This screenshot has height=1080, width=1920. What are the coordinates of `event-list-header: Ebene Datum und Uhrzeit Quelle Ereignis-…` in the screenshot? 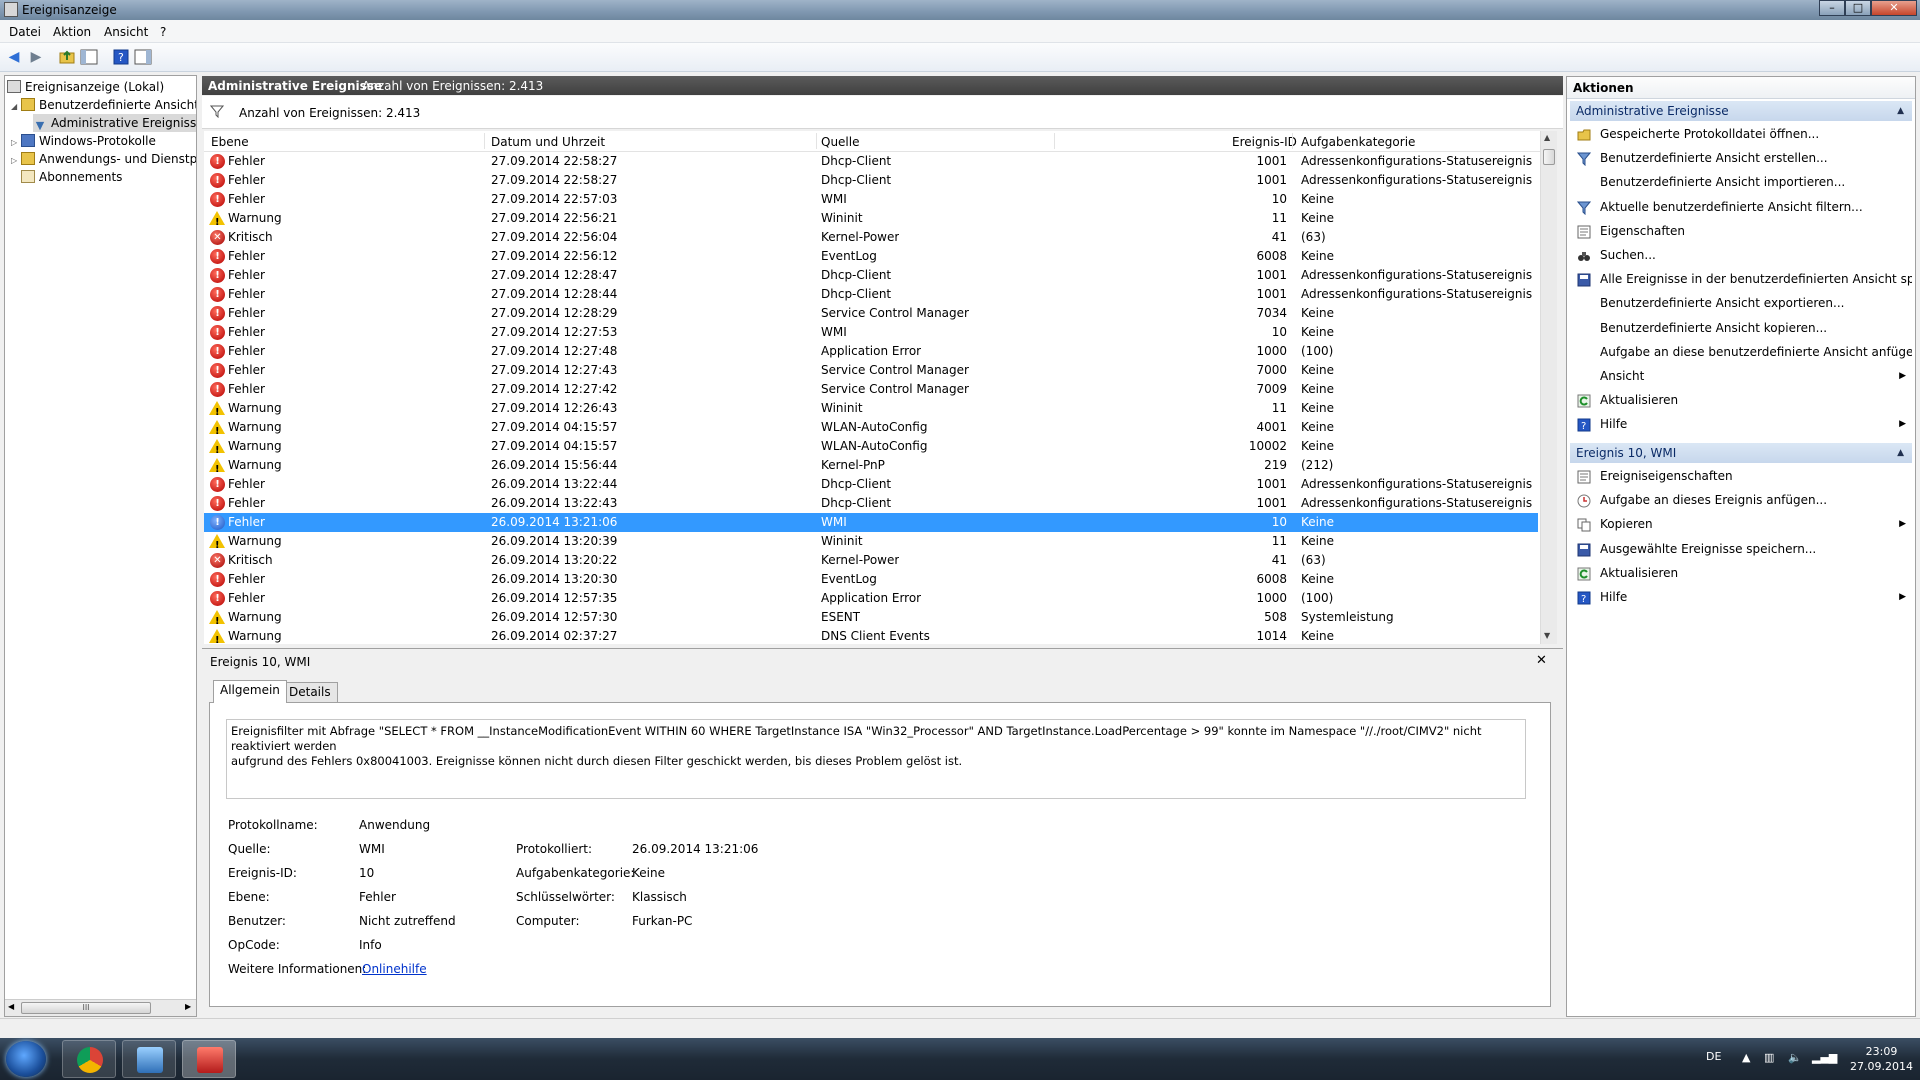 It's located at (877, 141).